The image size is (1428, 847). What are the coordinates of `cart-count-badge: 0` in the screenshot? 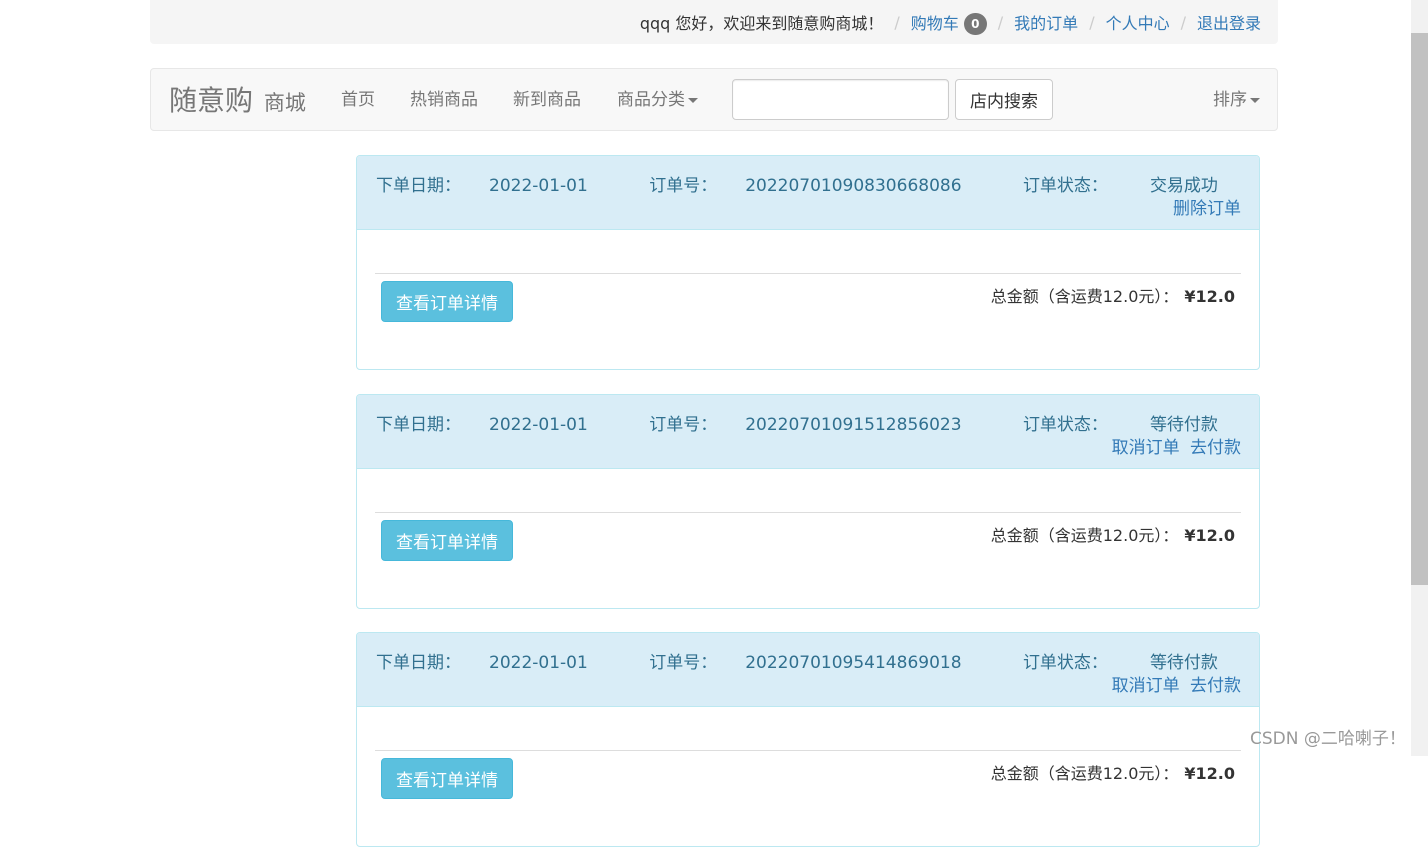 It's located at (975, 23).